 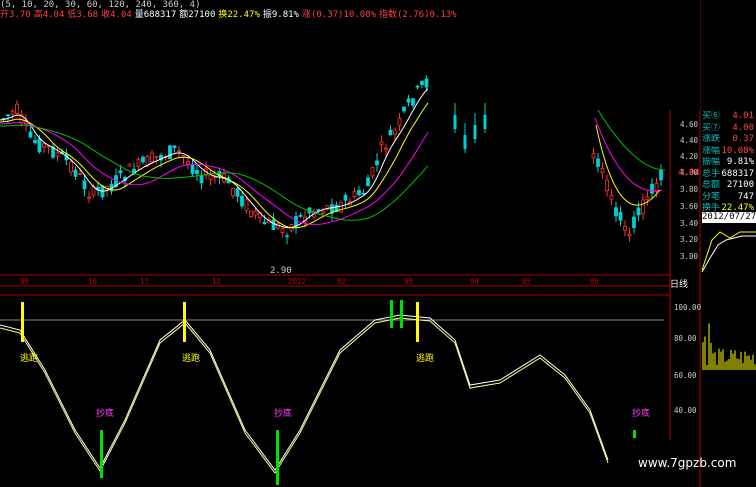 I want to click on ohlc-item: 额27100, so click(x=197, y=15).